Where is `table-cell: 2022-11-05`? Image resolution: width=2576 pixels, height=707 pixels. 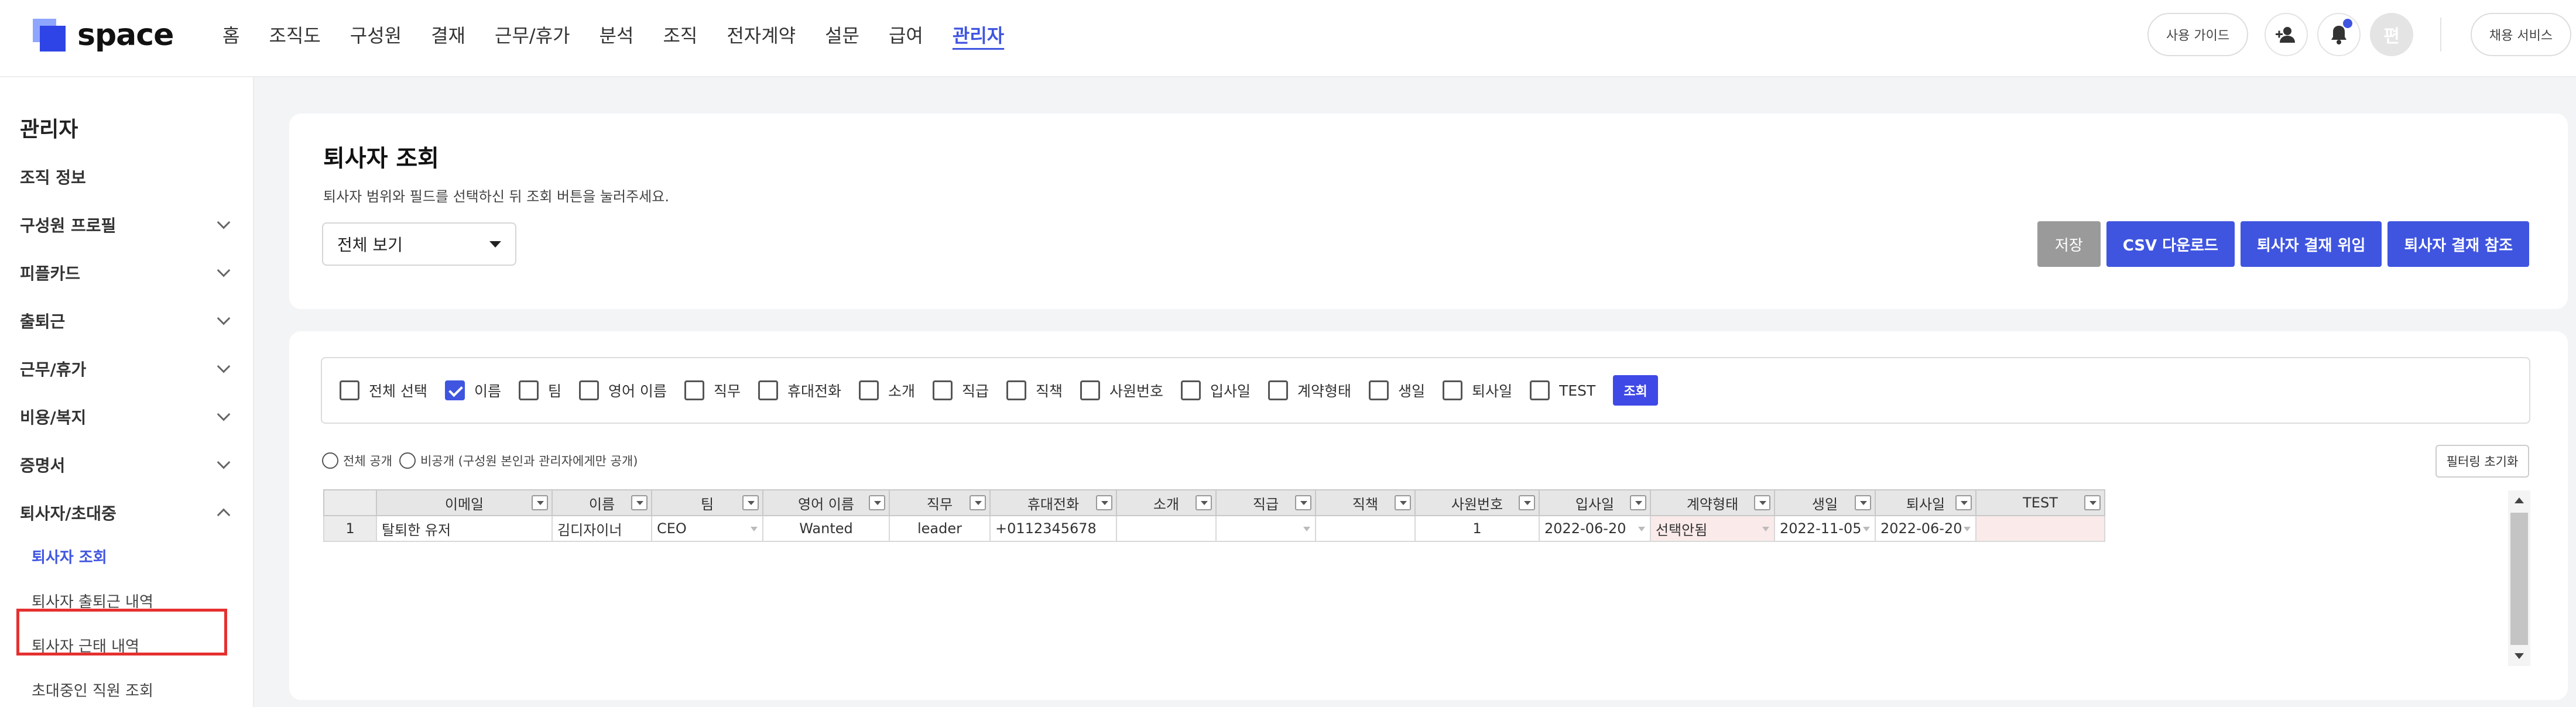
table-cell: 2022-11-05 is located at coordinates (1825, 528).